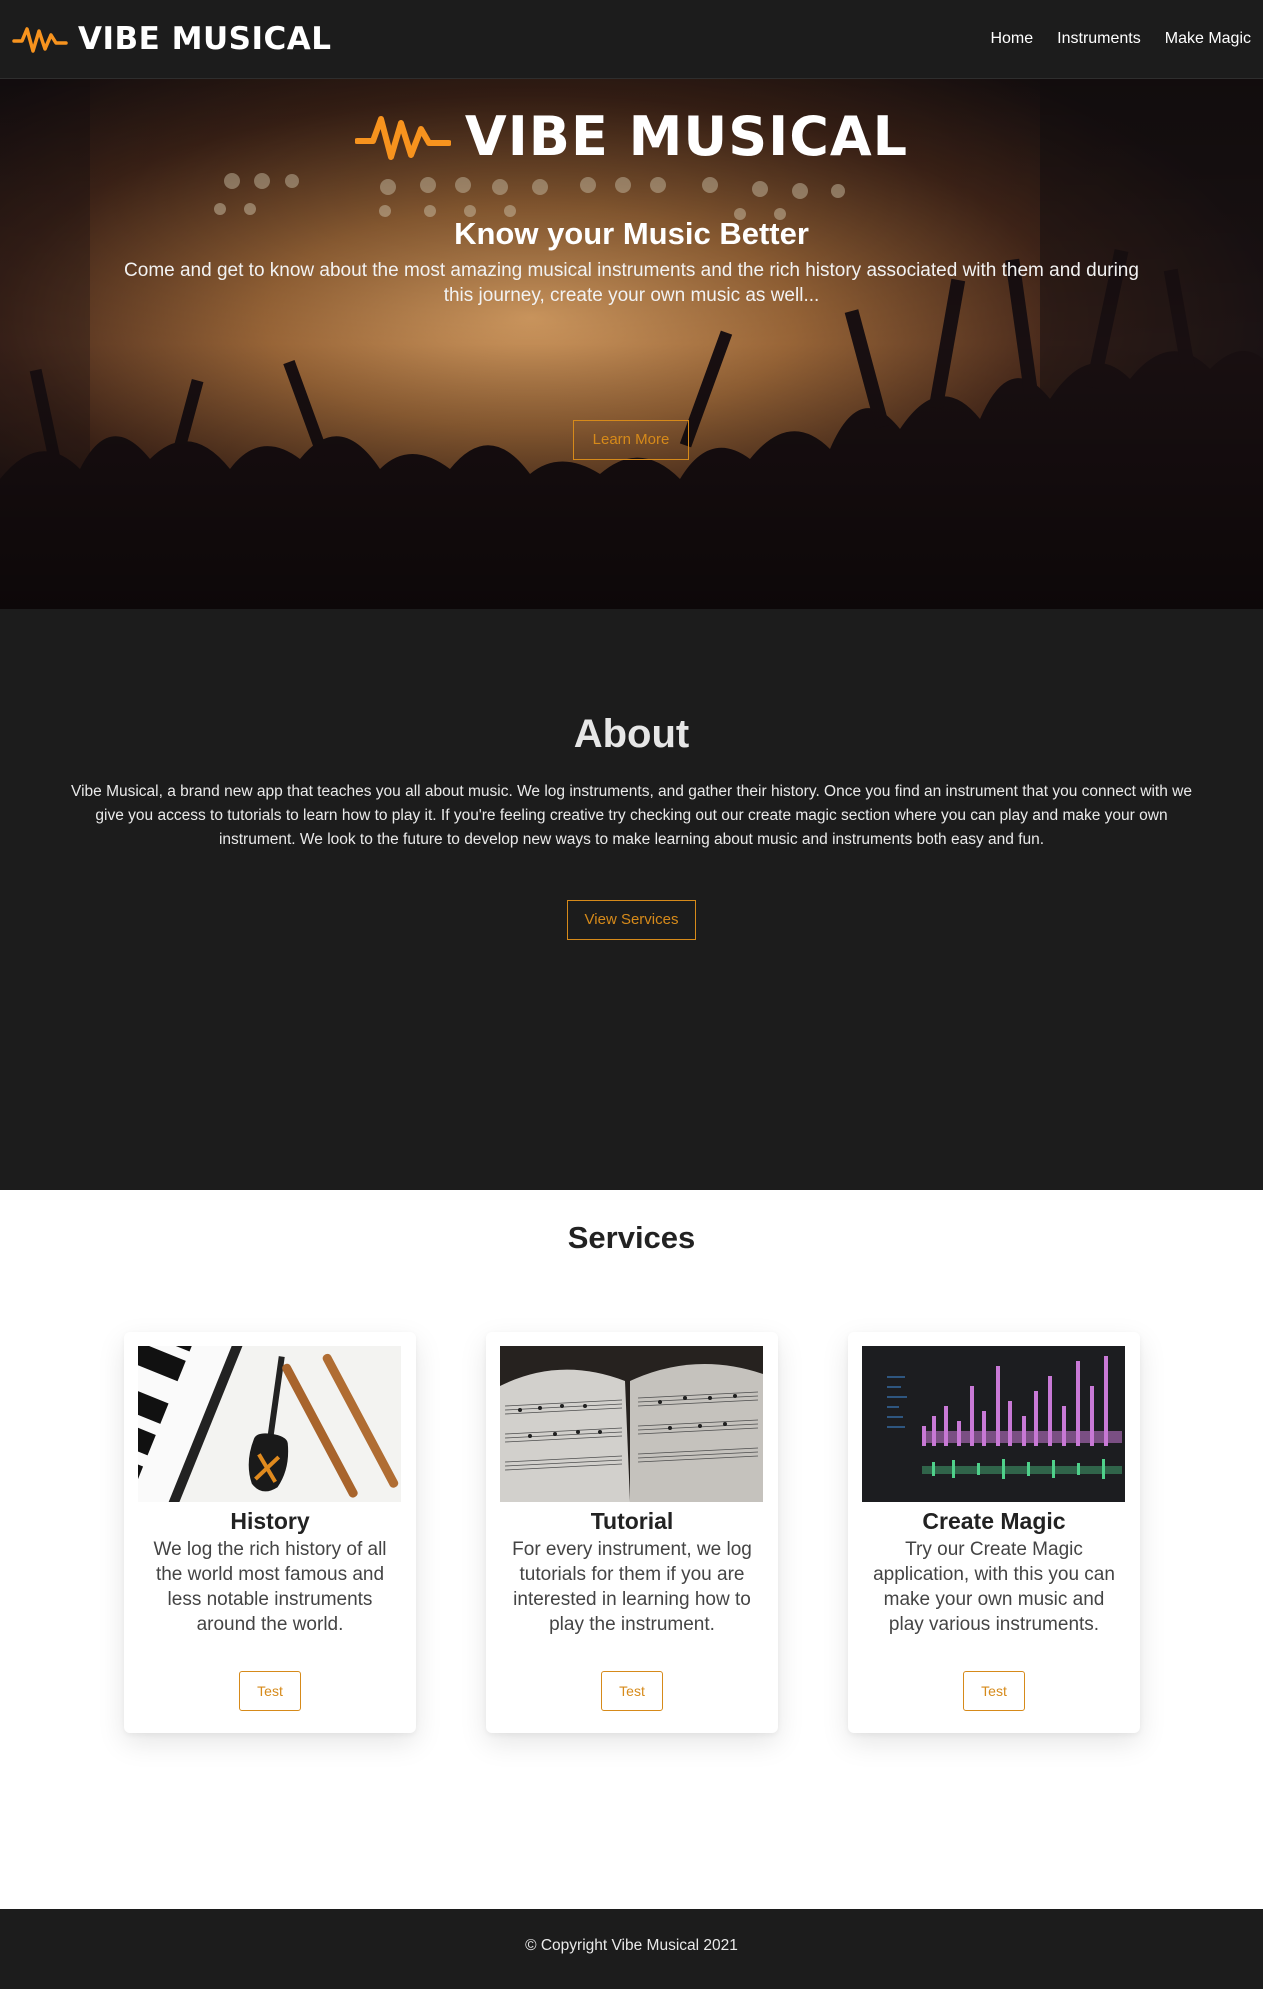 The height and width of the screenshot is (1989, 1263). I want to click on hero-logo-text: VIBE MUSICAL, so click(686, 136).